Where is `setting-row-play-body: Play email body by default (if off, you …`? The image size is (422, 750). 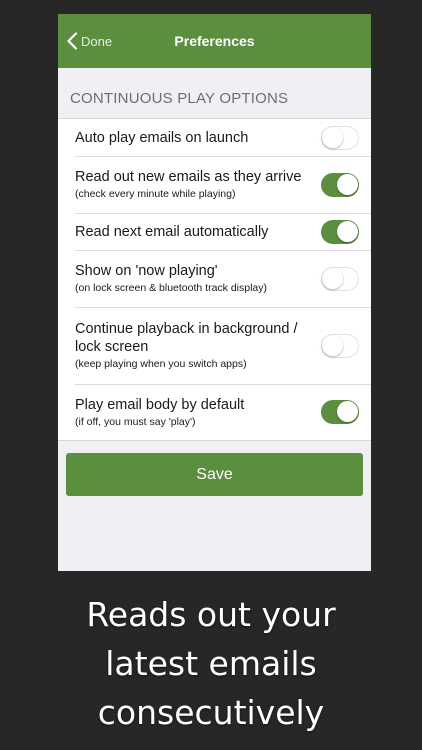 setting-row-play-body: Play email body by default (if off, you … is located at coordinates (214, 412).